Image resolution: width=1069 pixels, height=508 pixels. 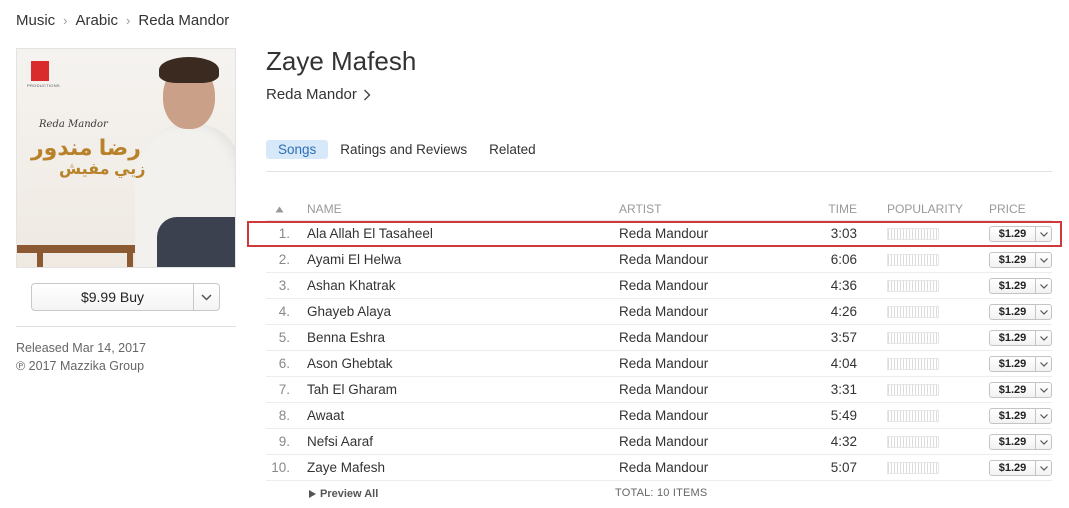 I want to click on tab-related: Related, so click(x=512, y=149).